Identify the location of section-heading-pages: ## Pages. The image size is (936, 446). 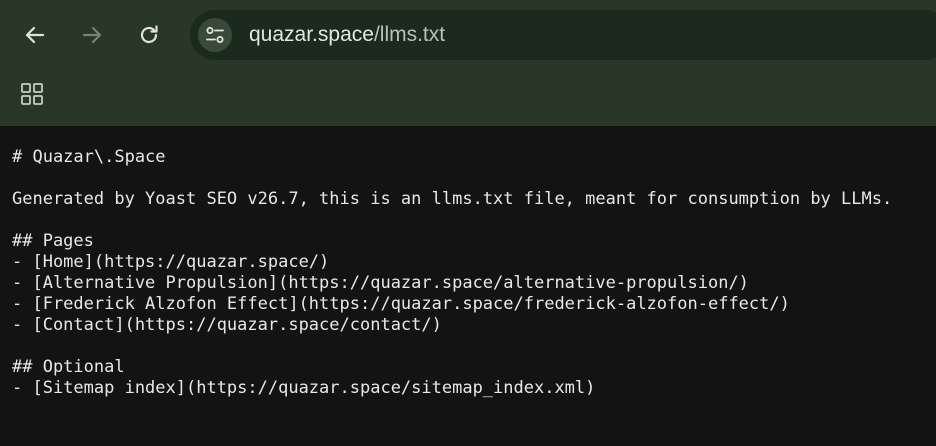
(53, 241).